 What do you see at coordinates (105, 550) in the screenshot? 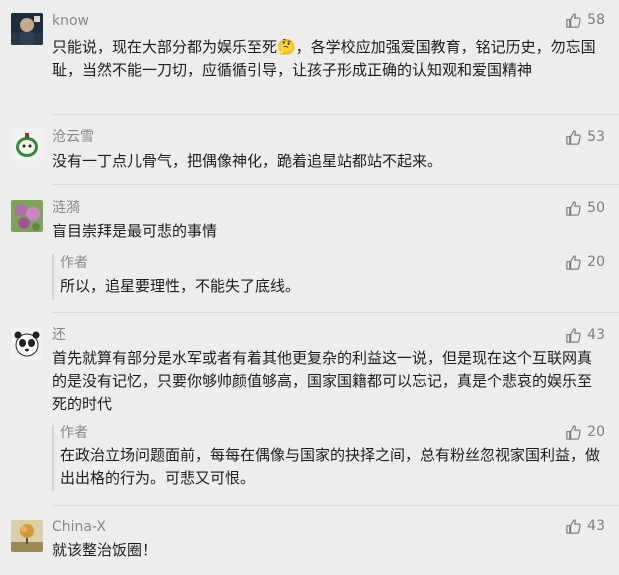
I see `comment-text: 就该整治饭圈！` at bounding box center [105, 550].